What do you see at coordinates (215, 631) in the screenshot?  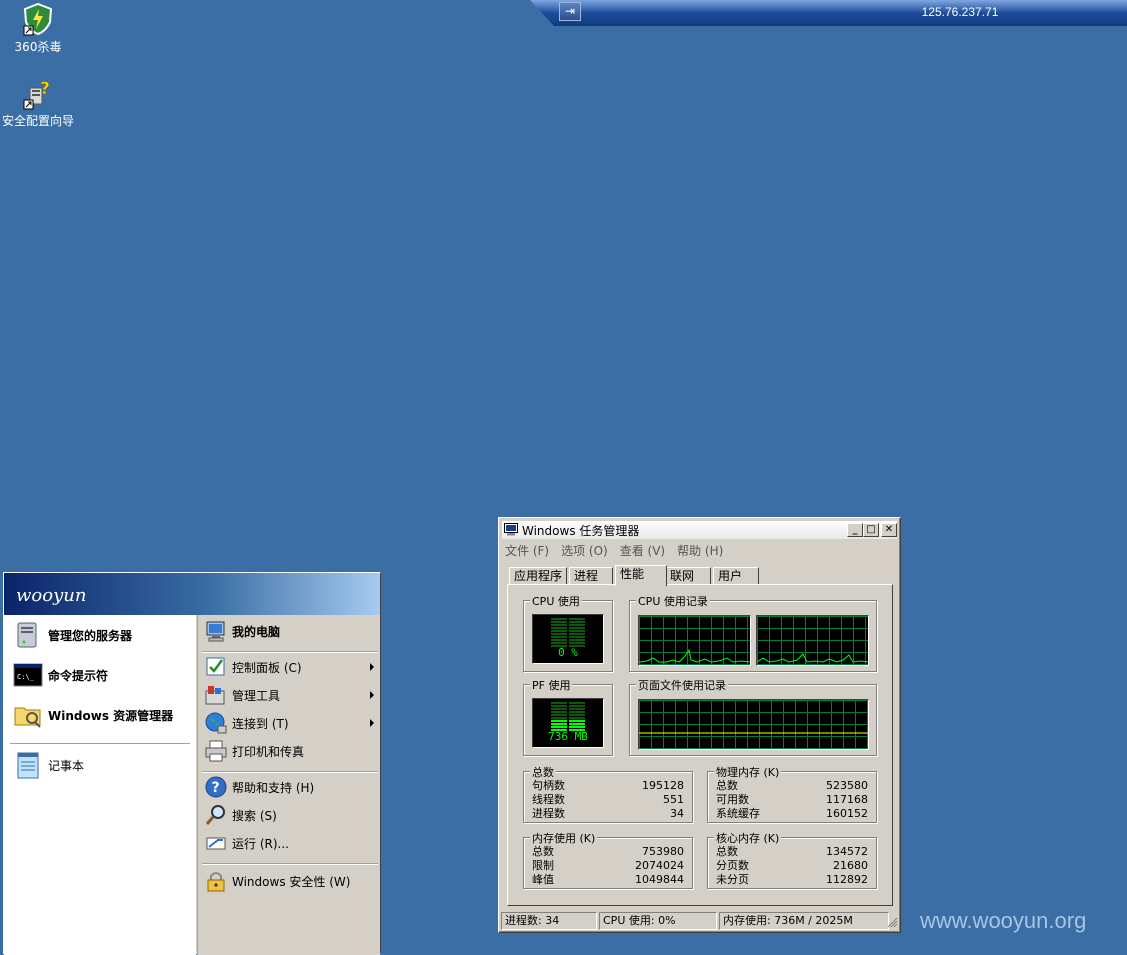 I see `my-computer-icon` at bounding box center [215, 631].